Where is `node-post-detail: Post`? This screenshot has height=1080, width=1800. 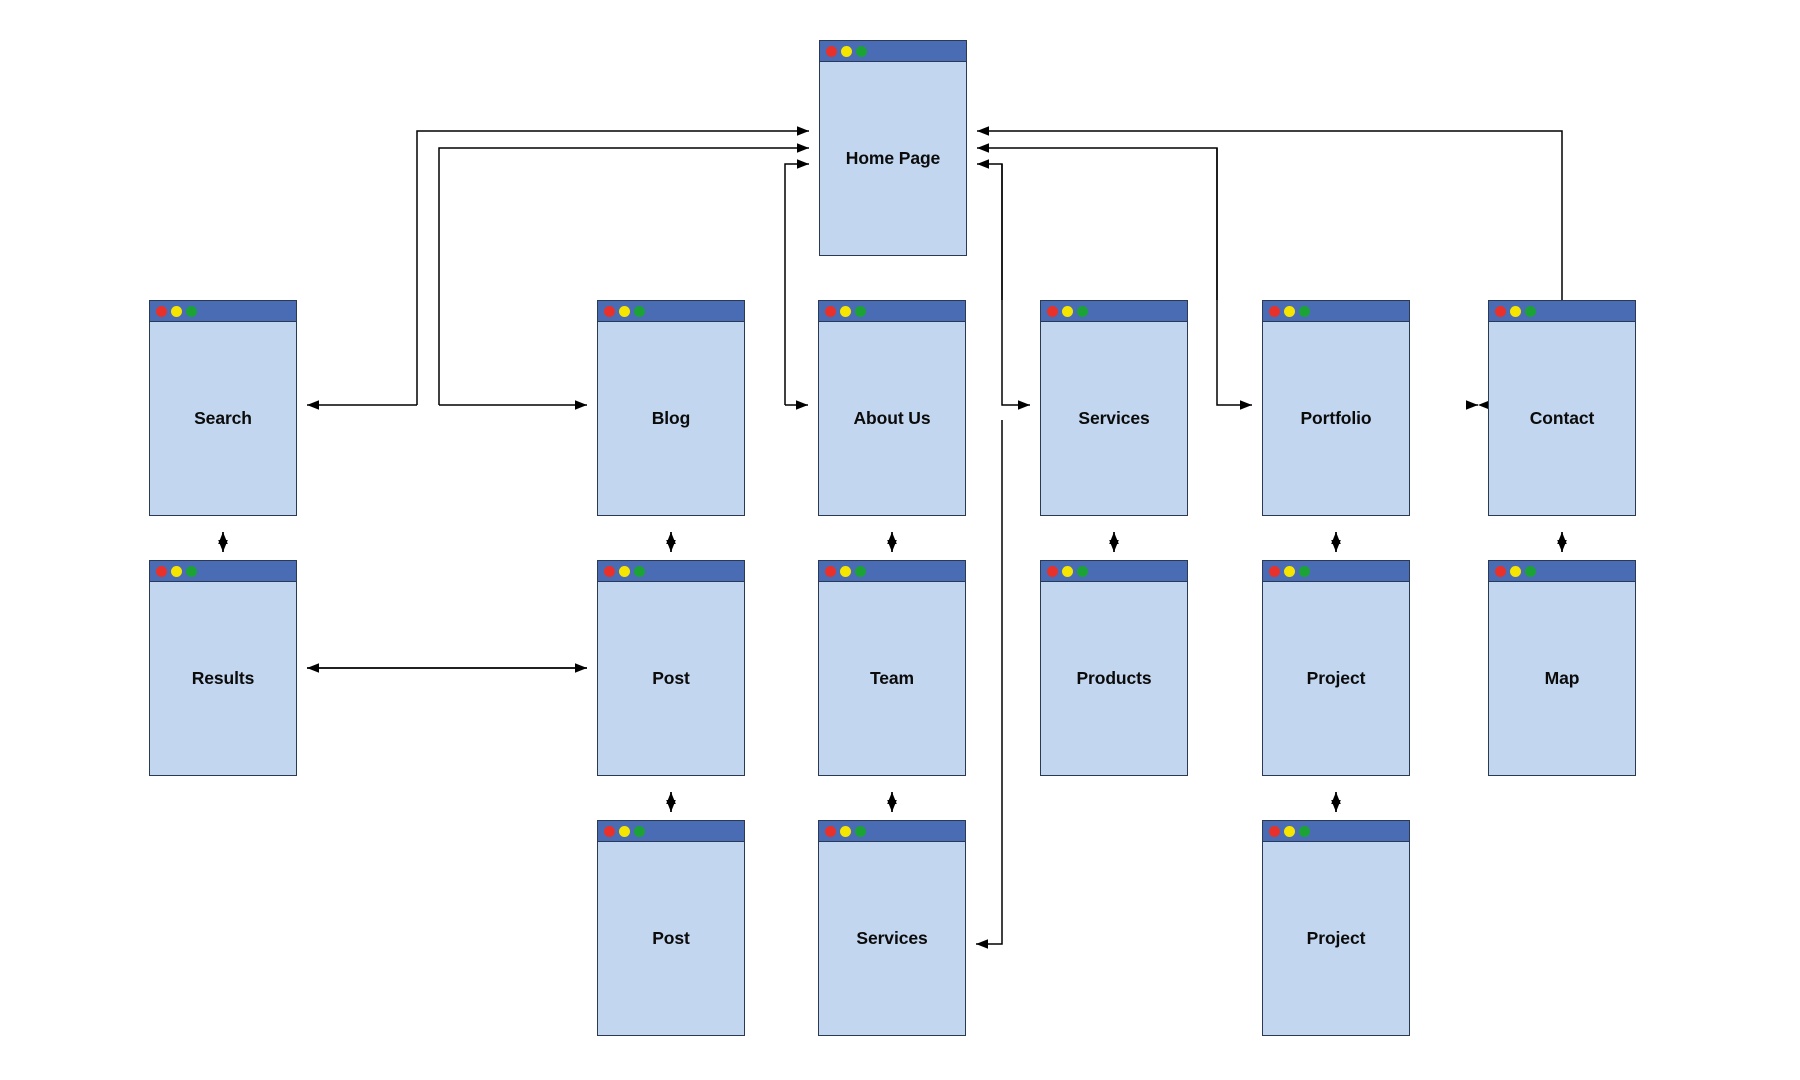 node-post-detail: Post is located at coordinates (671, 928).